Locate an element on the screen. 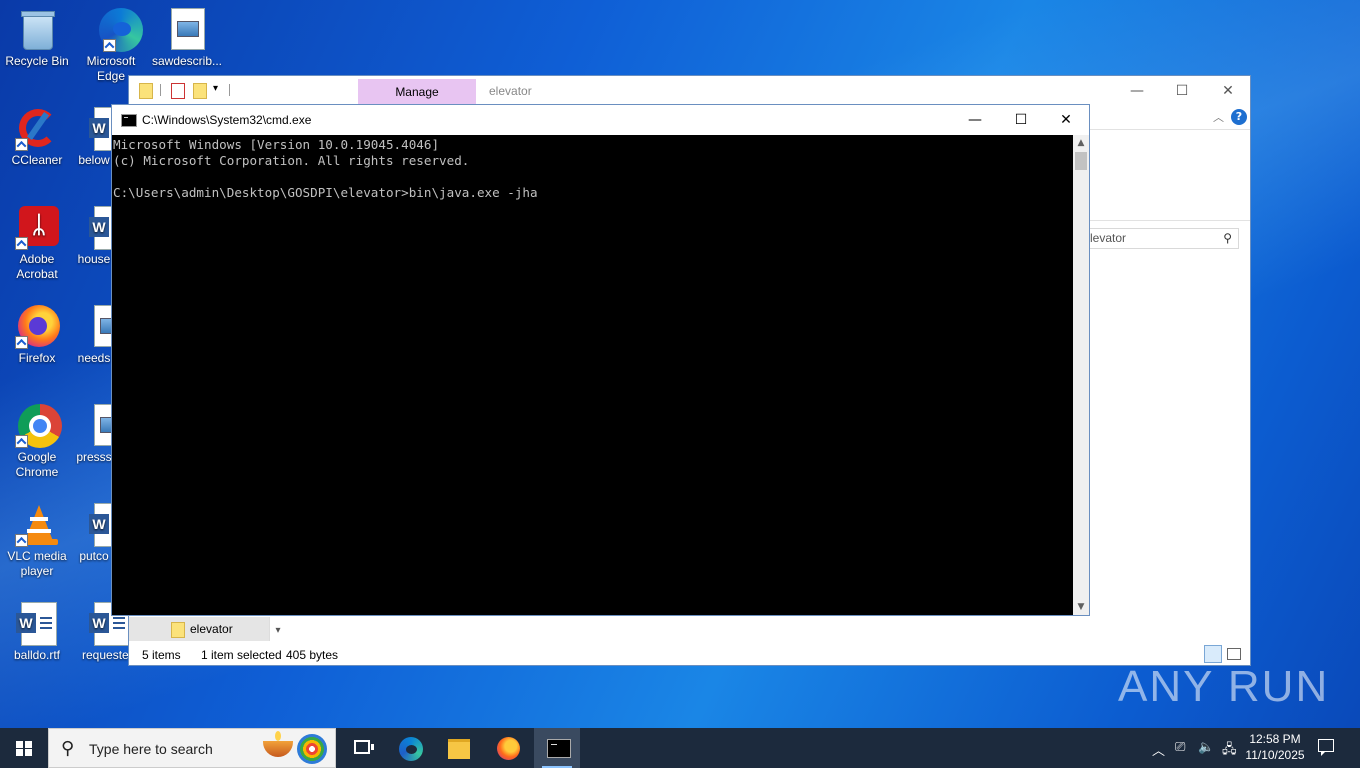  desktop-icon-label: requeste is located at coordinates (105, 655).